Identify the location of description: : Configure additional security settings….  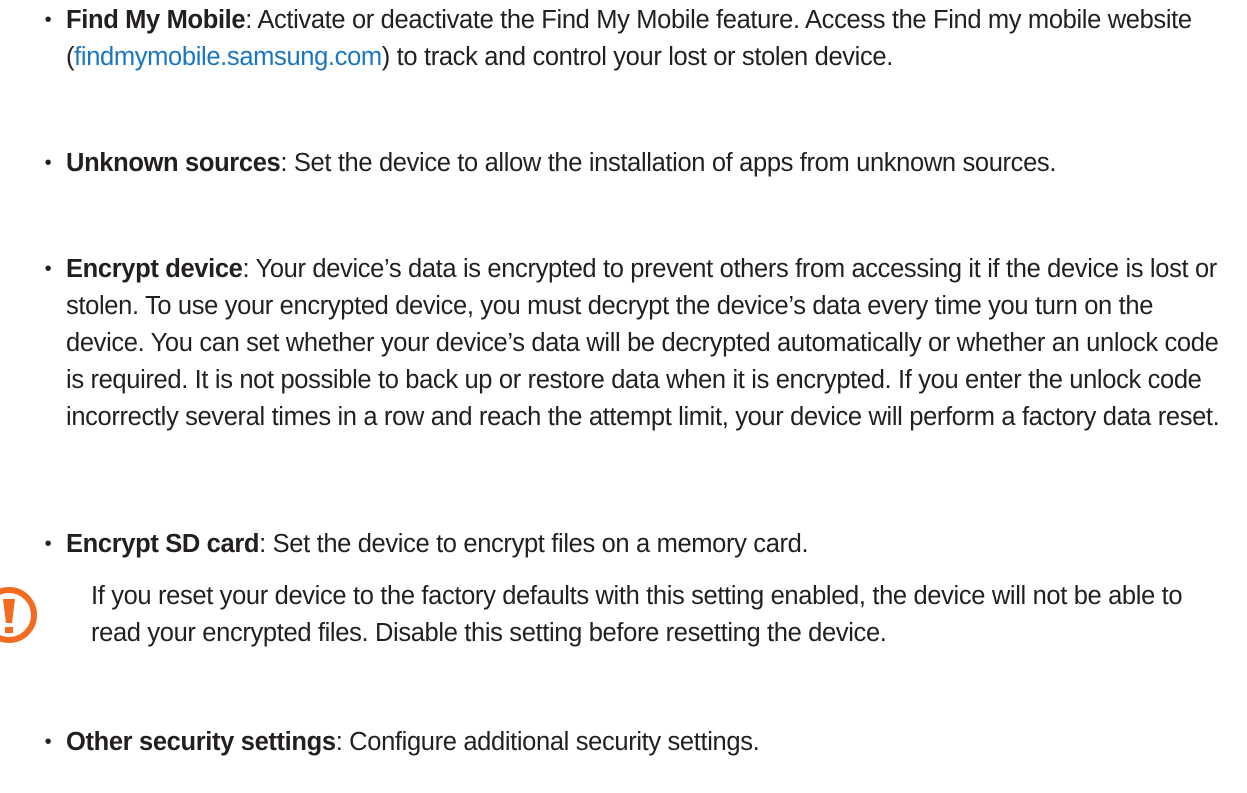
(547, 742).